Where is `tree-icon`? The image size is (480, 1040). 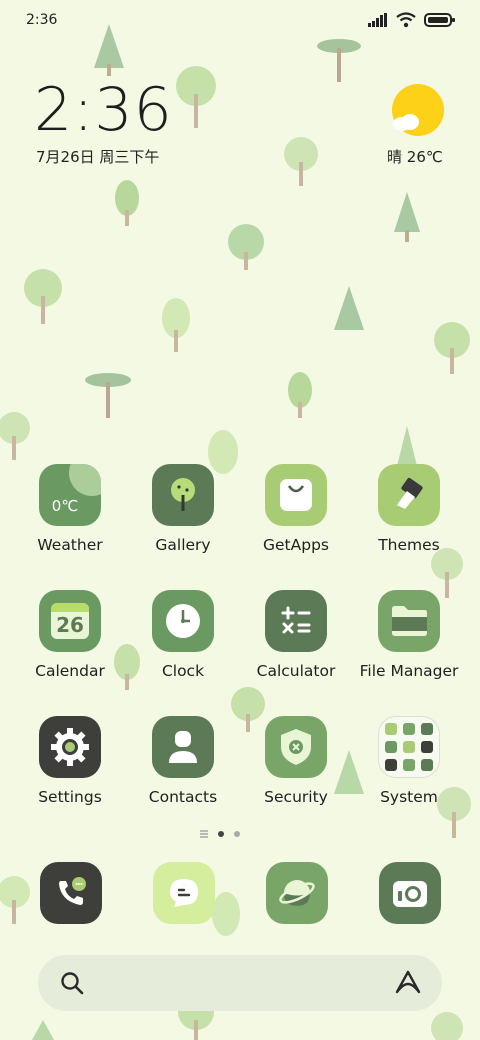
tree-icon is located at coordinates (183, 495).